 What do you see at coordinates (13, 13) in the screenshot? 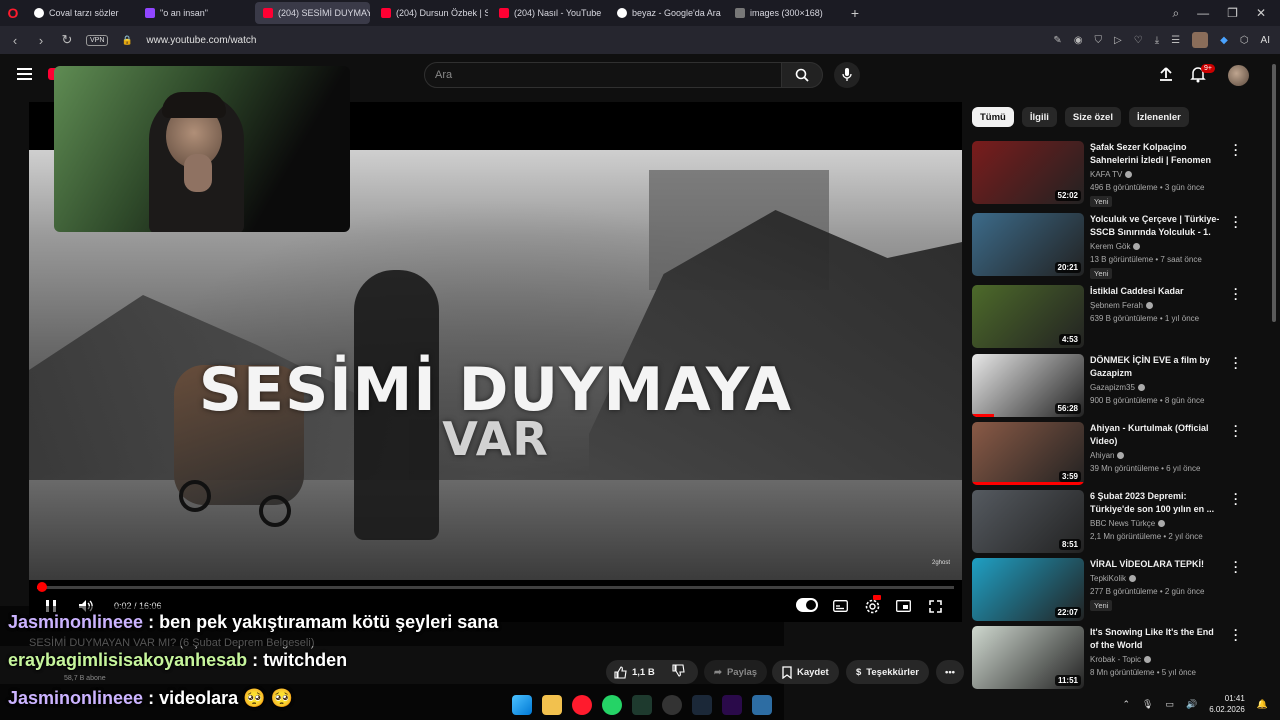
I see `opera-logo-icon: O` at bounding box center [13, 13].